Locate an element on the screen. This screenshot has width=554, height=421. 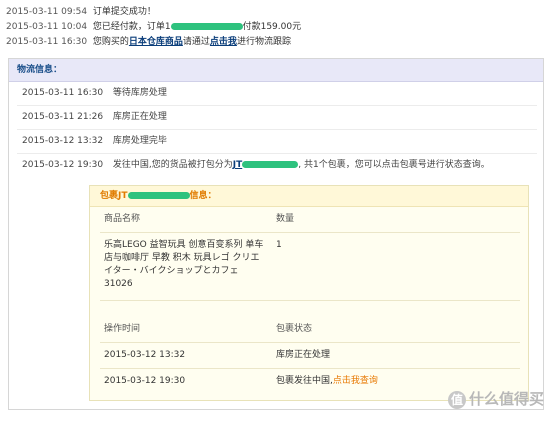
col-package-status: 包裹状态 is located at coordinates (294, 329).